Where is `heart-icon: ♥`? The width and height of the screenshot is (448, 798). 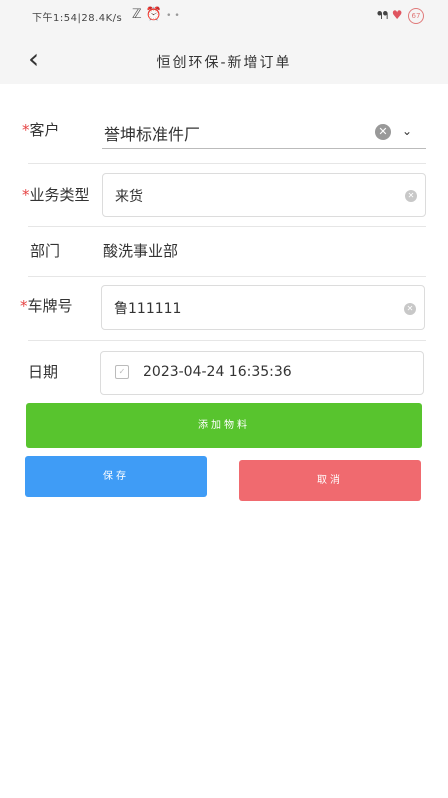
heart-icon: ♥ is located at coordinates (397, 15).